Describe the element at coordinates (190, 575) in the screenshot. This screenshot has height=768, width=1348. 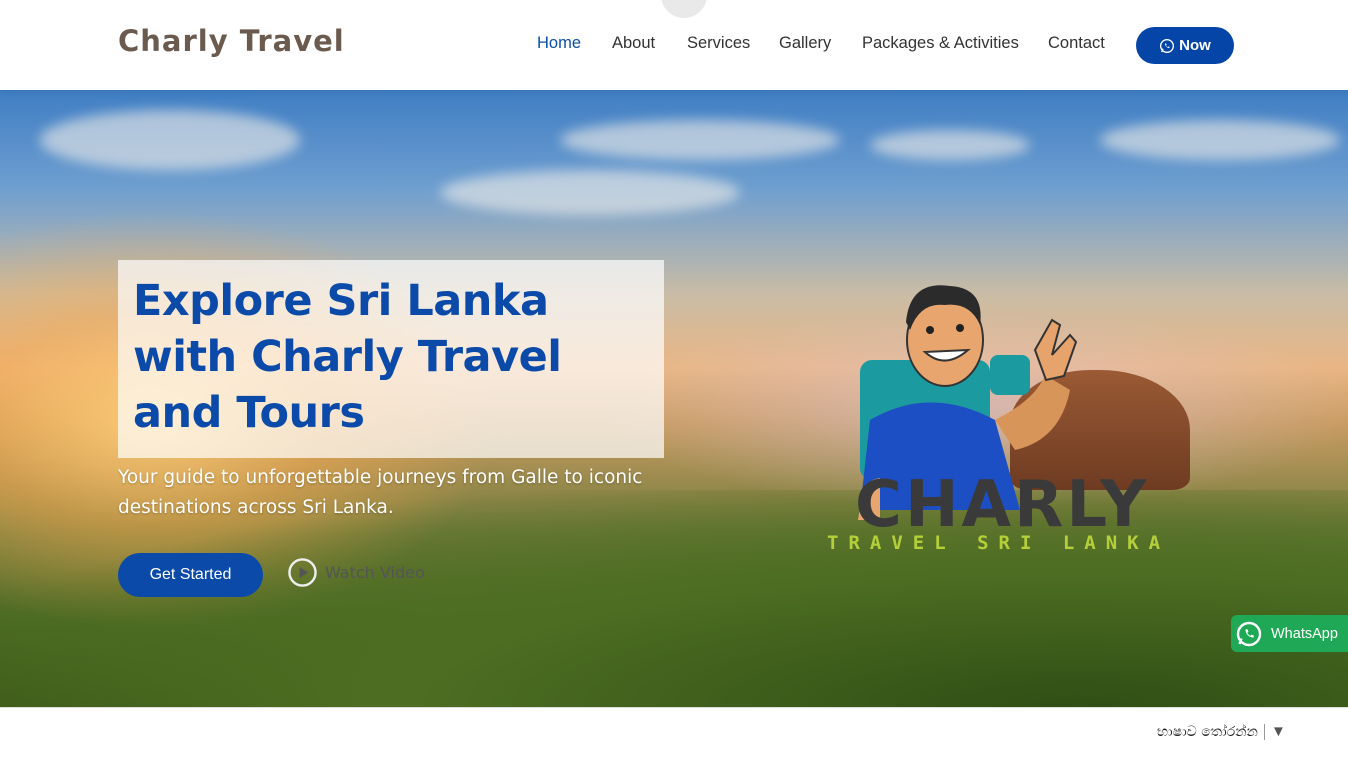
I see `get-started-button: Get Started` at that location.